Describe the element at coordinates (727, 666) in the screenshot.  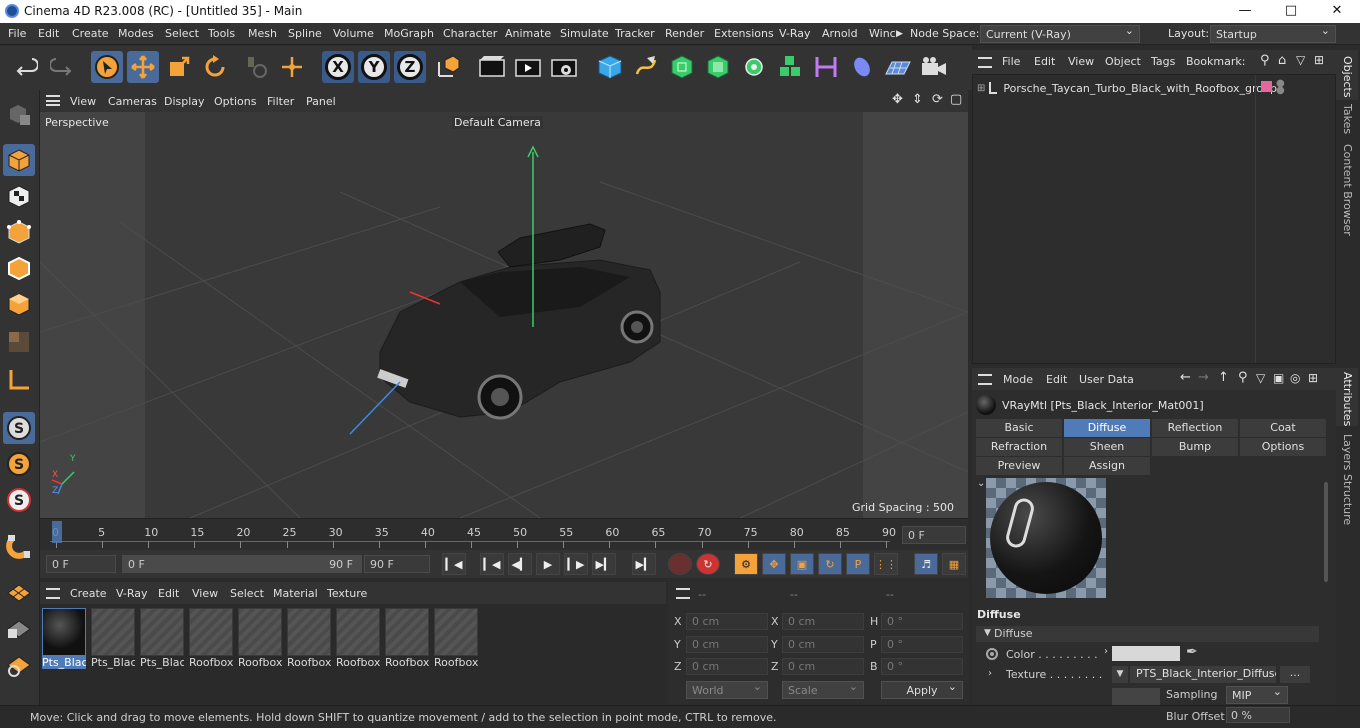
I see `position-z-field: 0 cm` at that location.